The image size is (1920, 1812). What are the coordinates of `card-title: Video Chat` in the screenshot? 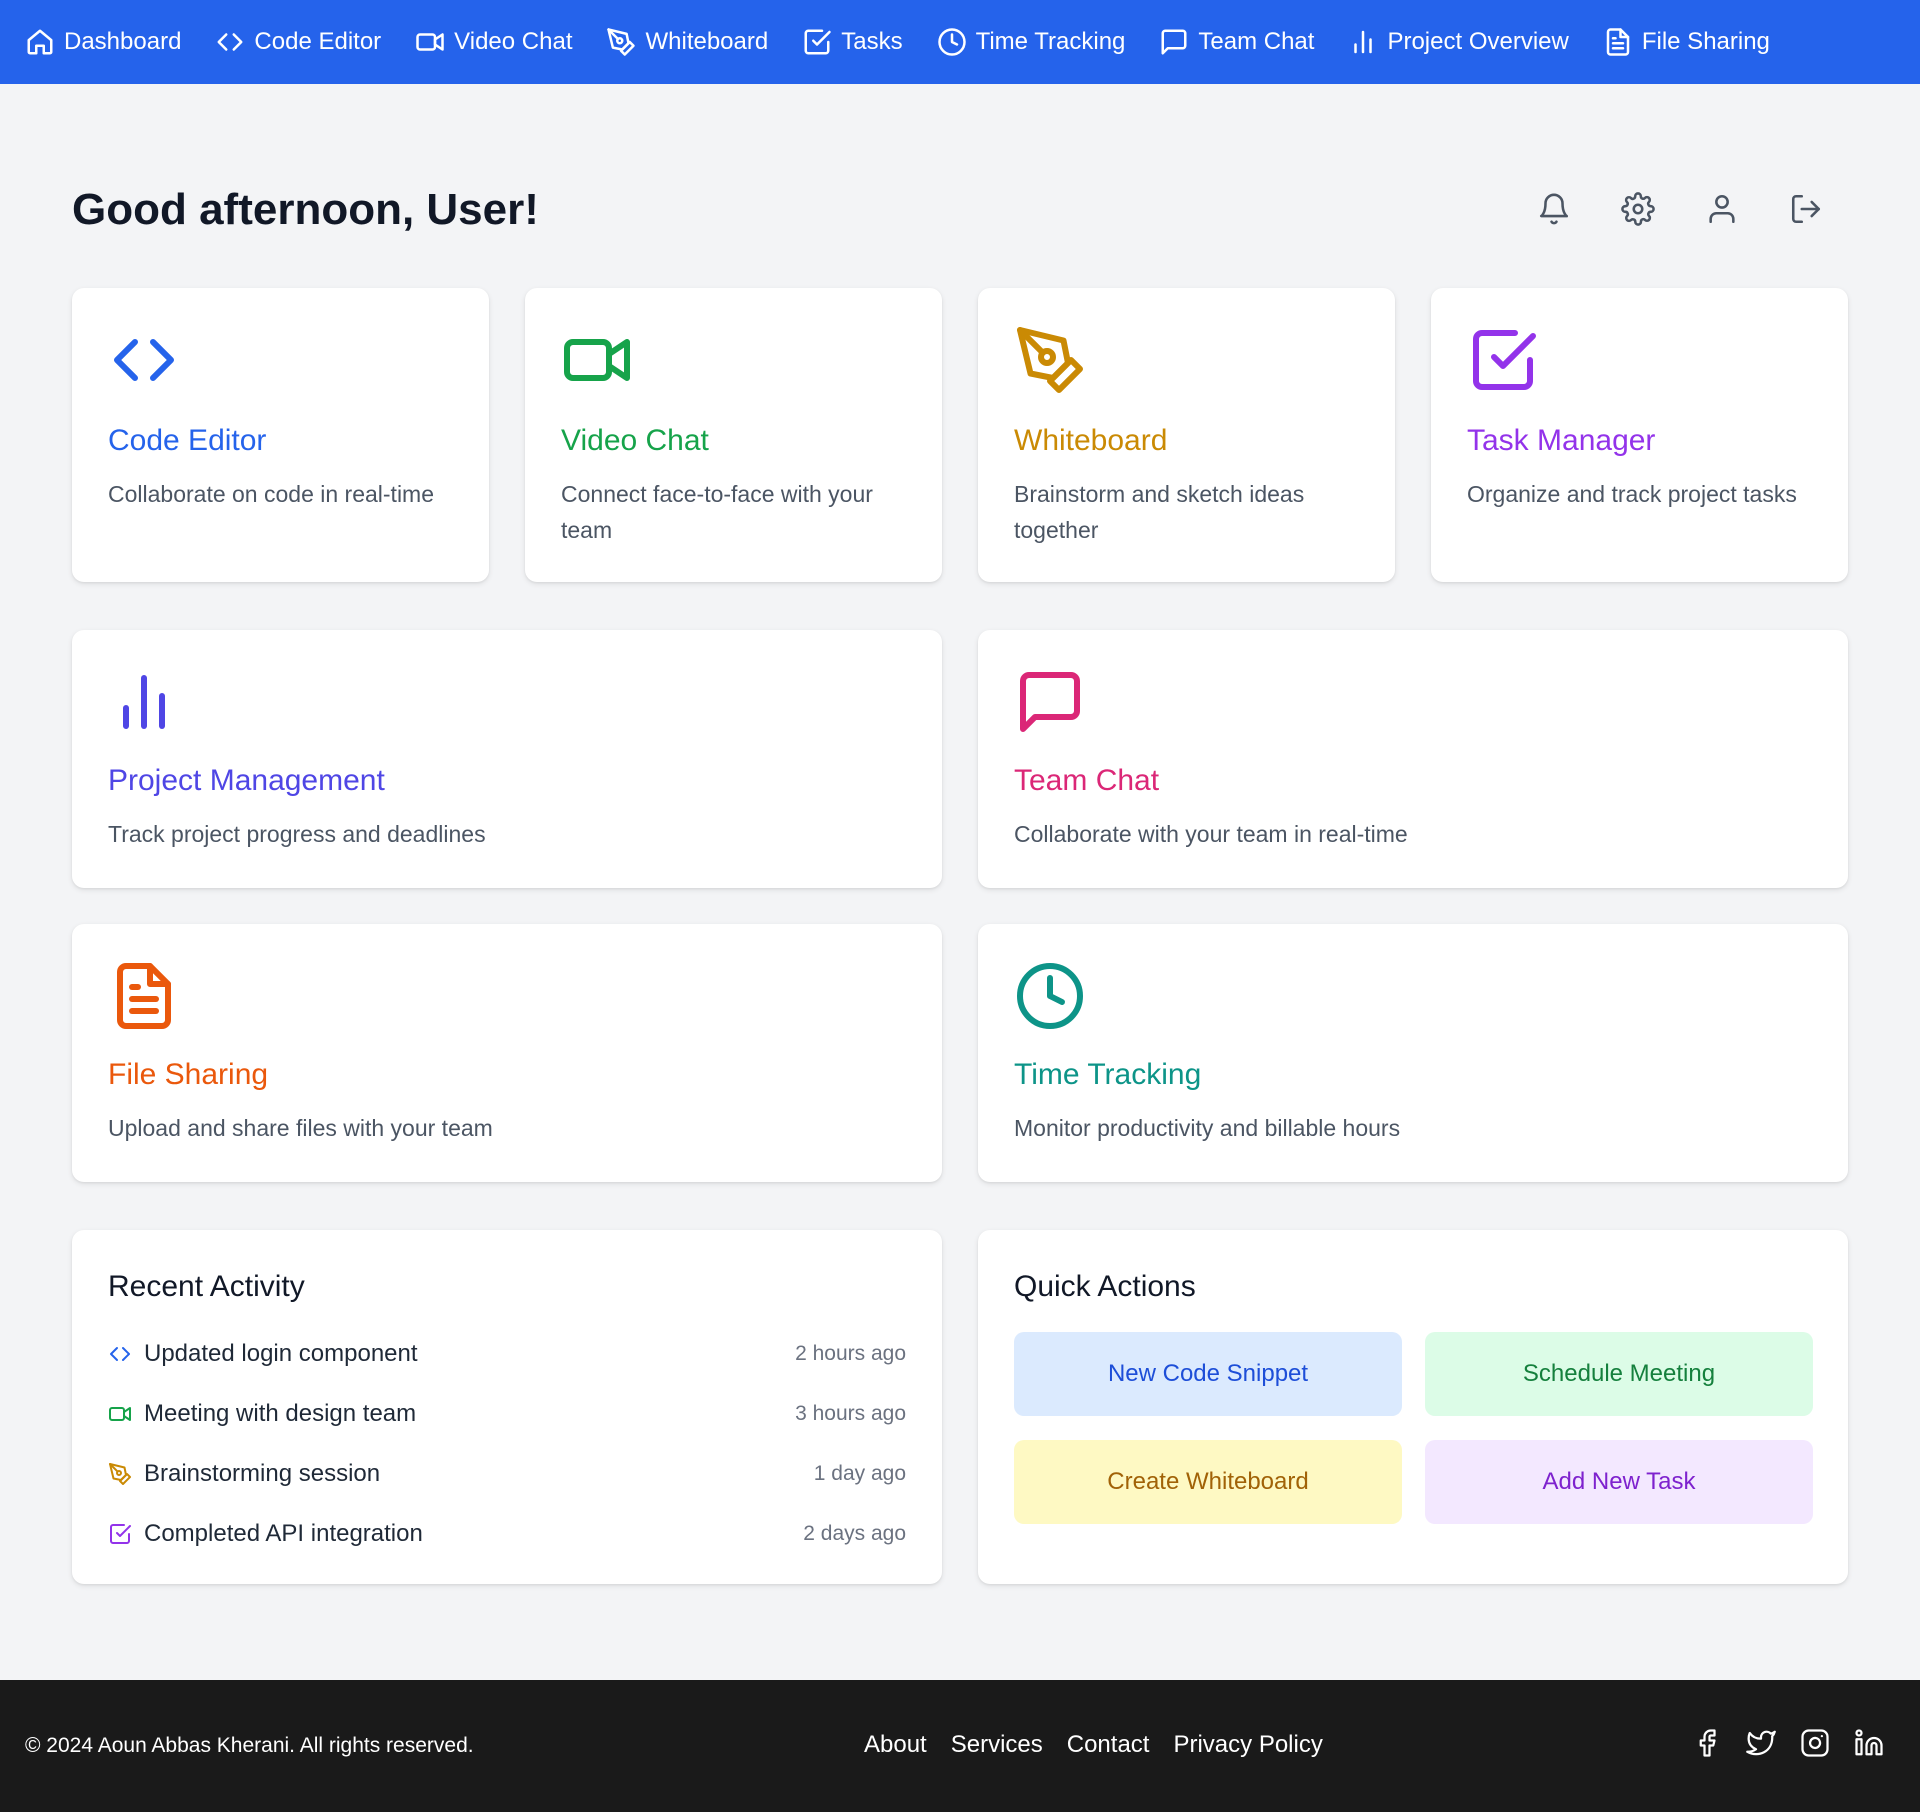 It's located at (635, 440).